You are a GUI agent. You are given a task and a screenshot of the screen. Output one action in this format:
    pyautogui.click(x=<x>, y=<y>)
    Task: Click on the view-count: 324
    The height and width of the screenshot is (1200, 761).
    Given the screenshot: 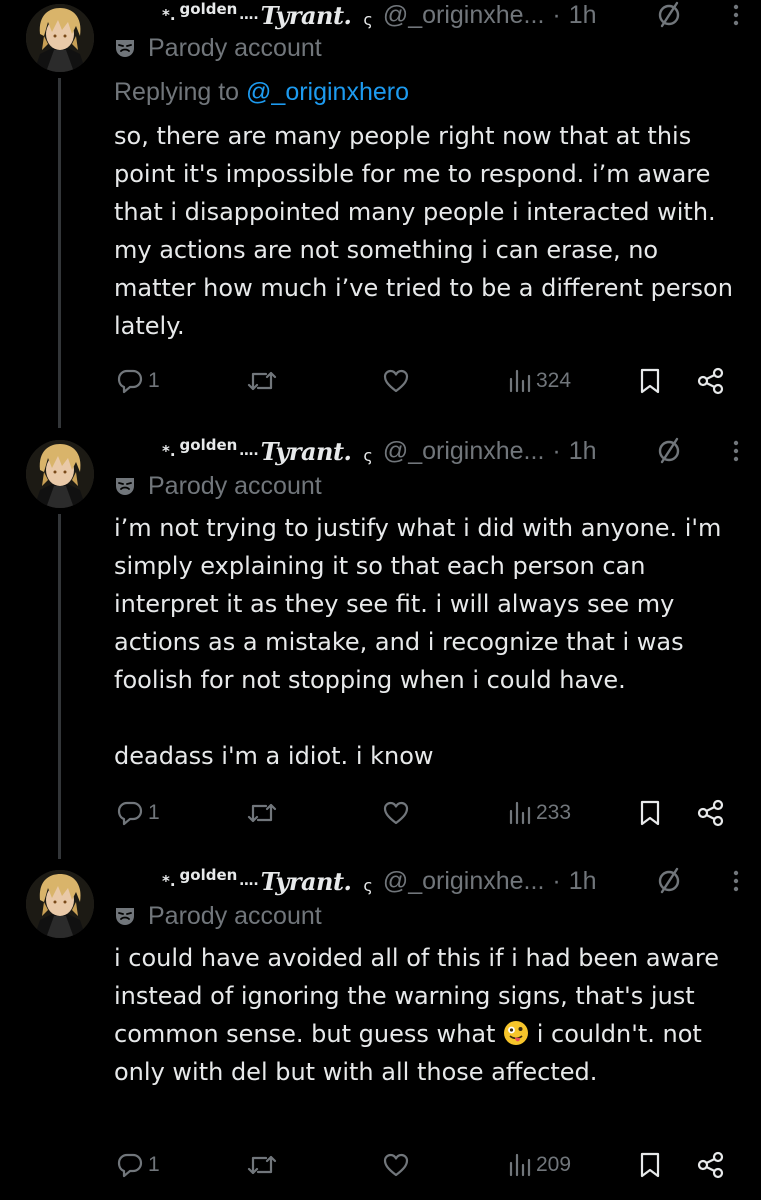 What is the action you would take?
    pyautogui.click(x=554, y=380)
    